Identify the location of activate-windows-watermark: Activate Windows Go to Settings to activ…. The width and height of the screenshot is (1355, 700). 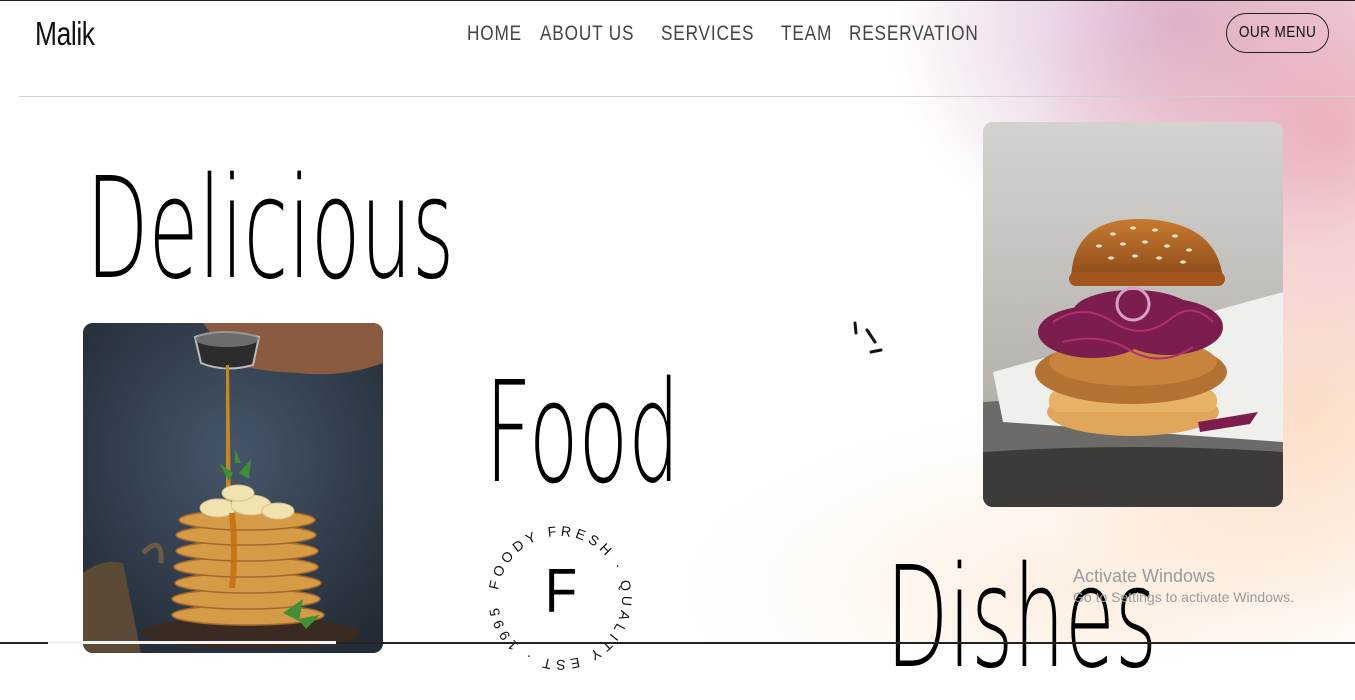
(1183, 585).